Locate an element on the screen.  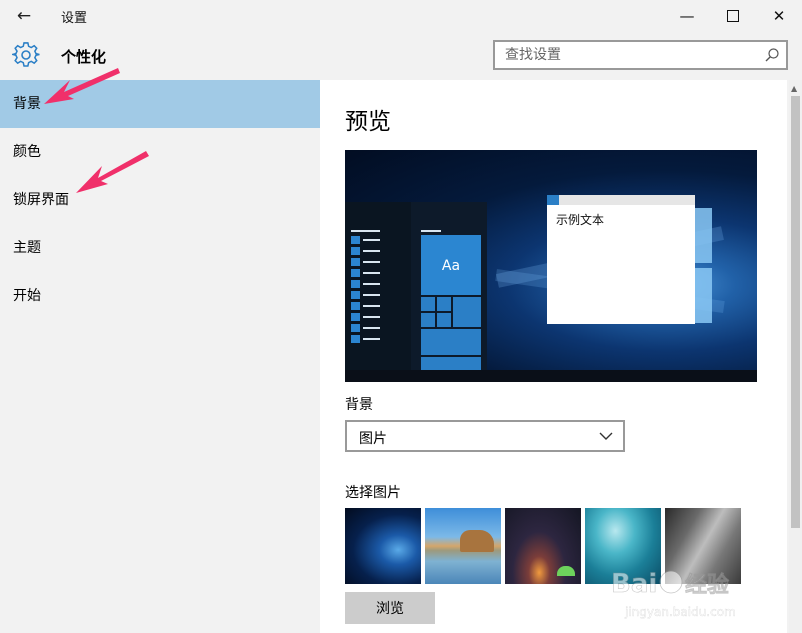
maximize-icon is located at coordinates (733, 15).